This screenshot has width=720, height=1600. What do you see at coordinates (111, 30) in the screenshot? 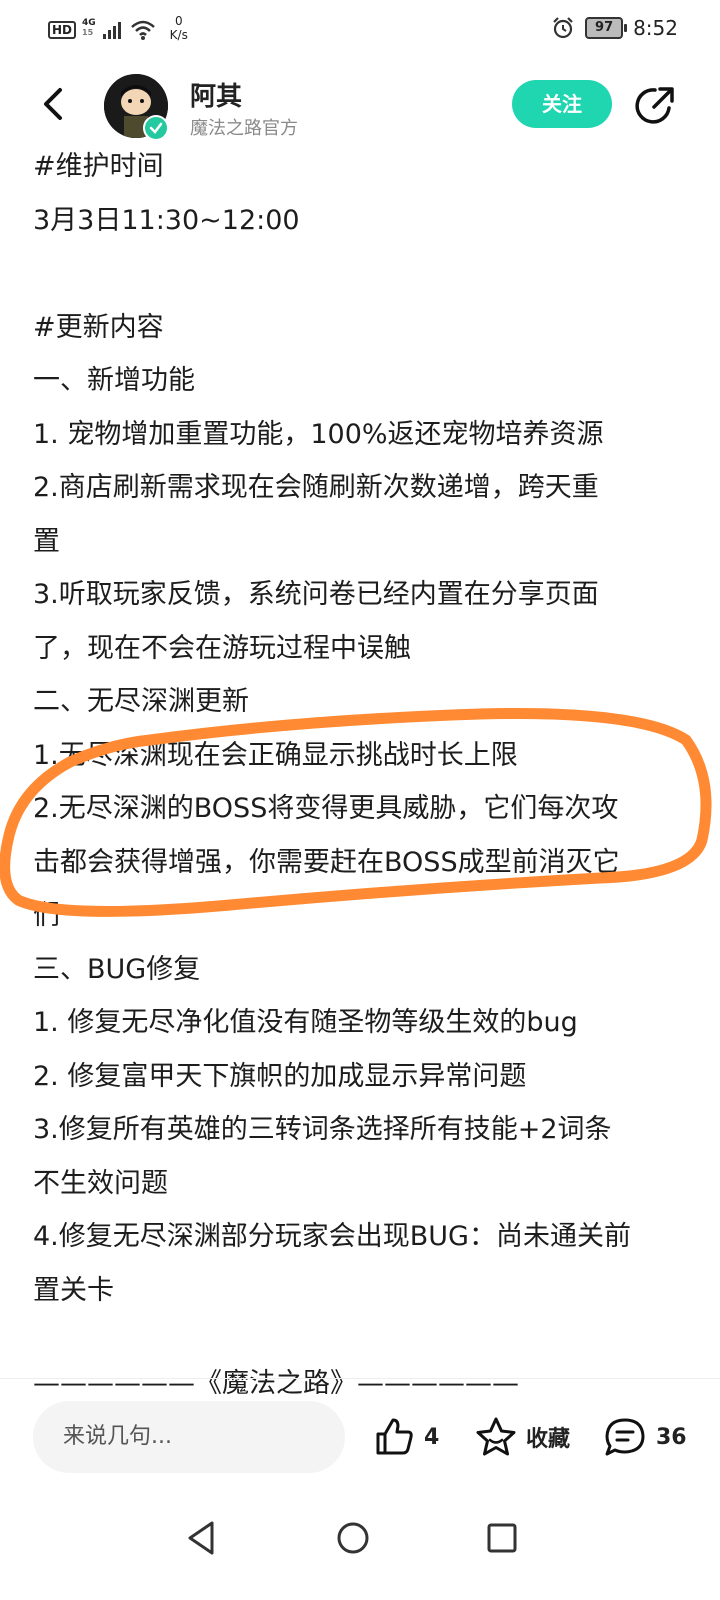
I see `signal-icon` at bounding box center [111, 30].